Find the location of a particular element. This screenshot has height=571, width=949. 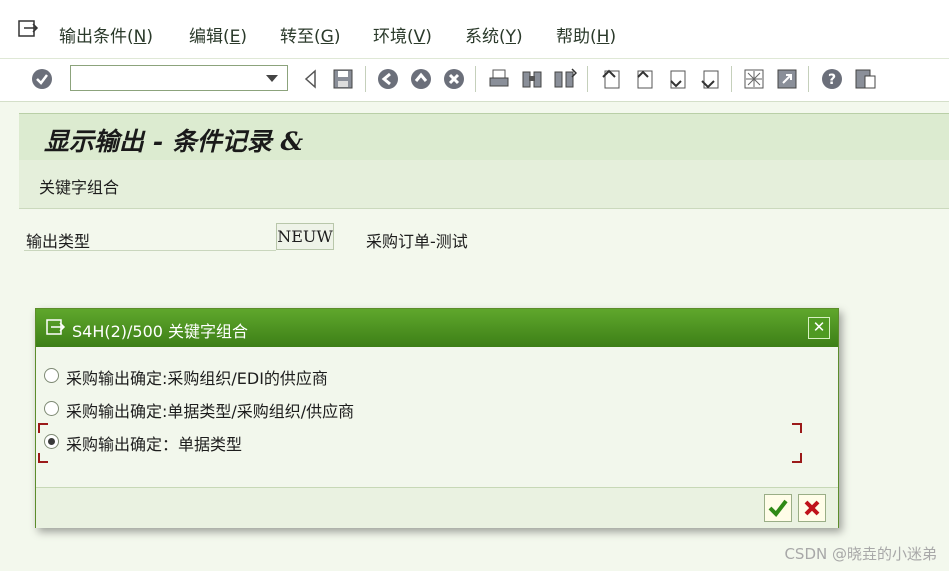

application-toolbar: 关键字组合 is located at coordinates (484, 184).